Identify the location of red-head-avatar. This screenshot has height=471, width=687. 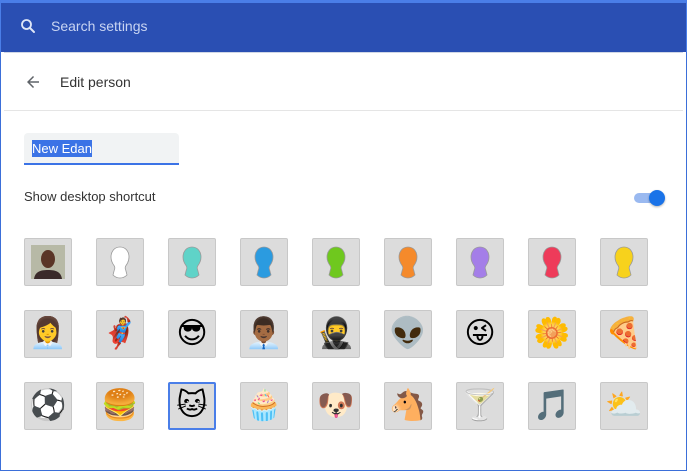
(552, 262).